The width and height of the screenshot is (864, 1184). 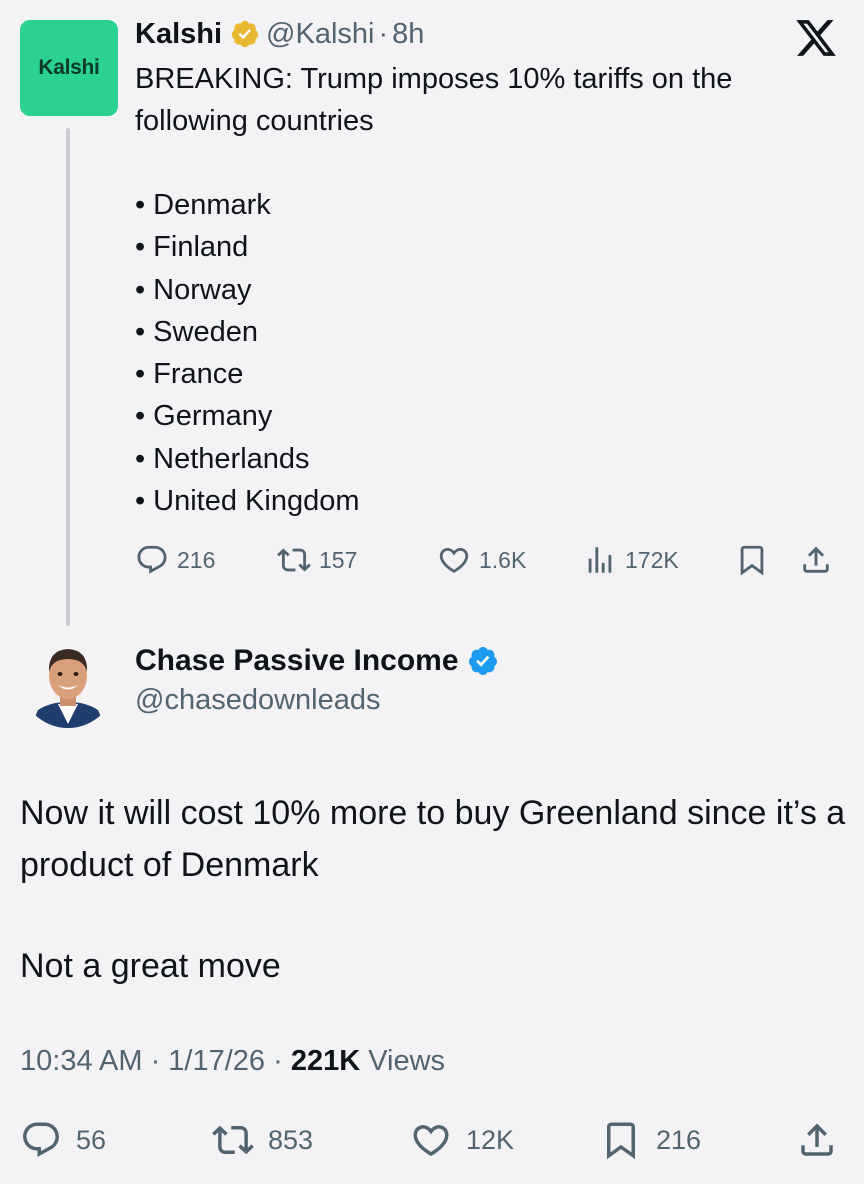 I want to click on author-name-row: Chase Passive Income, so click(x=317, y=661).